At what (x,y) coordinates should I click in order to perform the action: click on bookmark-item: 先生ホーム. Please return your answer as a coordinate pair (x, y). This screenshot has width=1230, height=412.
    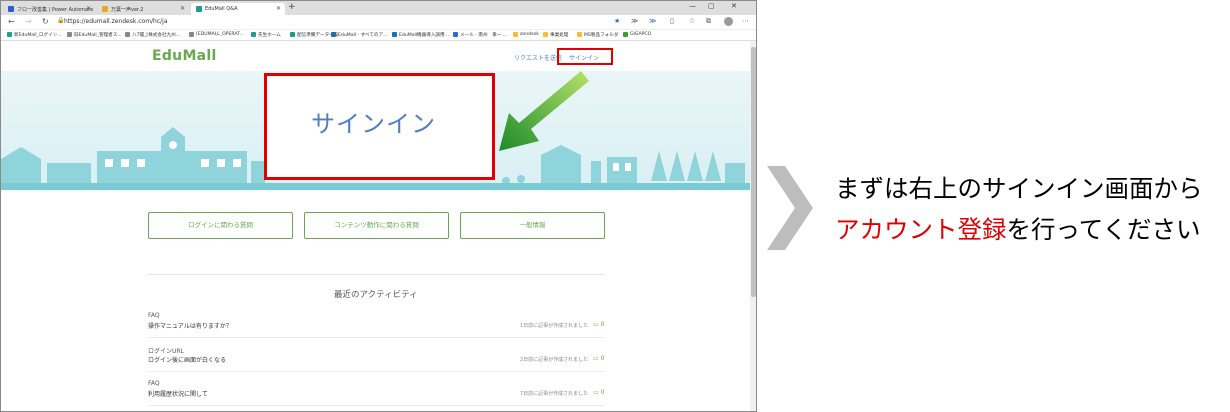
    Looking at the image, I should click on (266, 35).